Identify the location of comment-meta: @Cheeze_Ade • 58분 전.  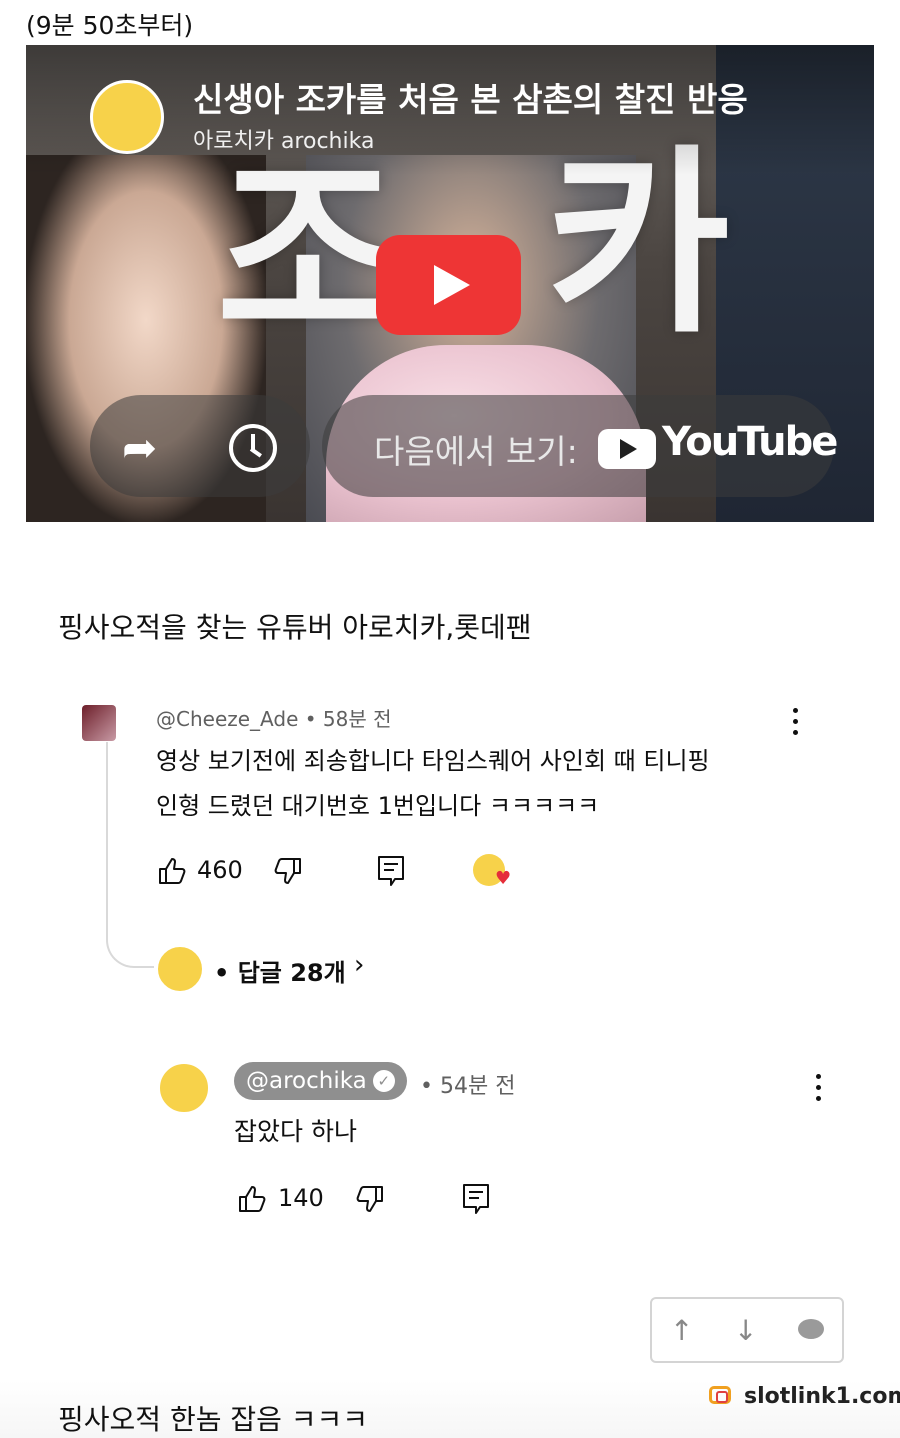
(274, 719).